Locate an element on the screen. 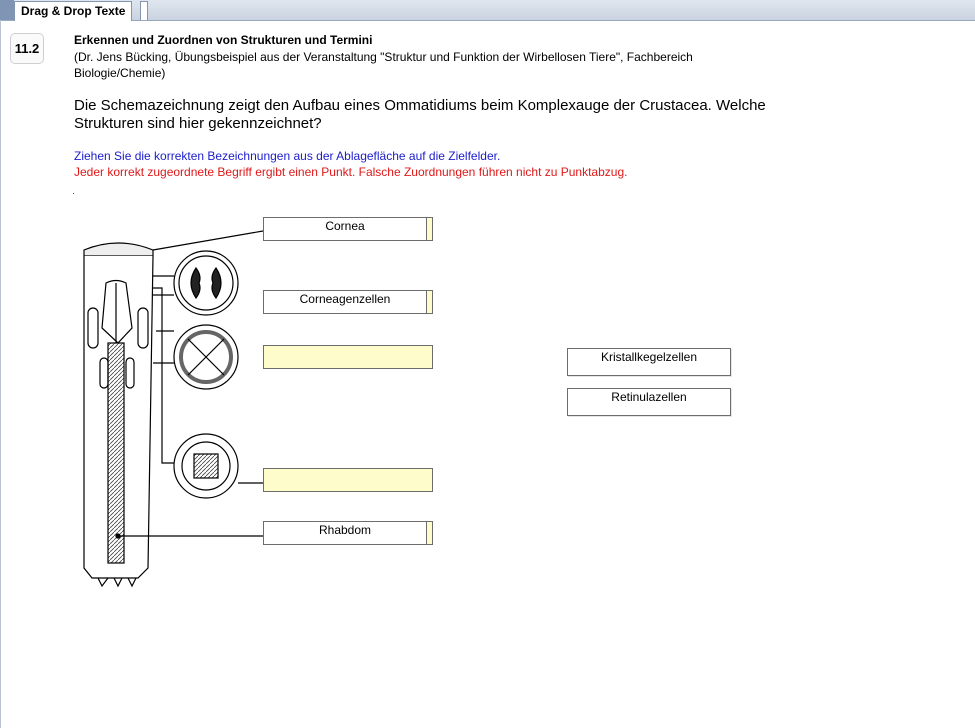  drop-zone-1-label: Cornea is located at coordinates (345, 226).